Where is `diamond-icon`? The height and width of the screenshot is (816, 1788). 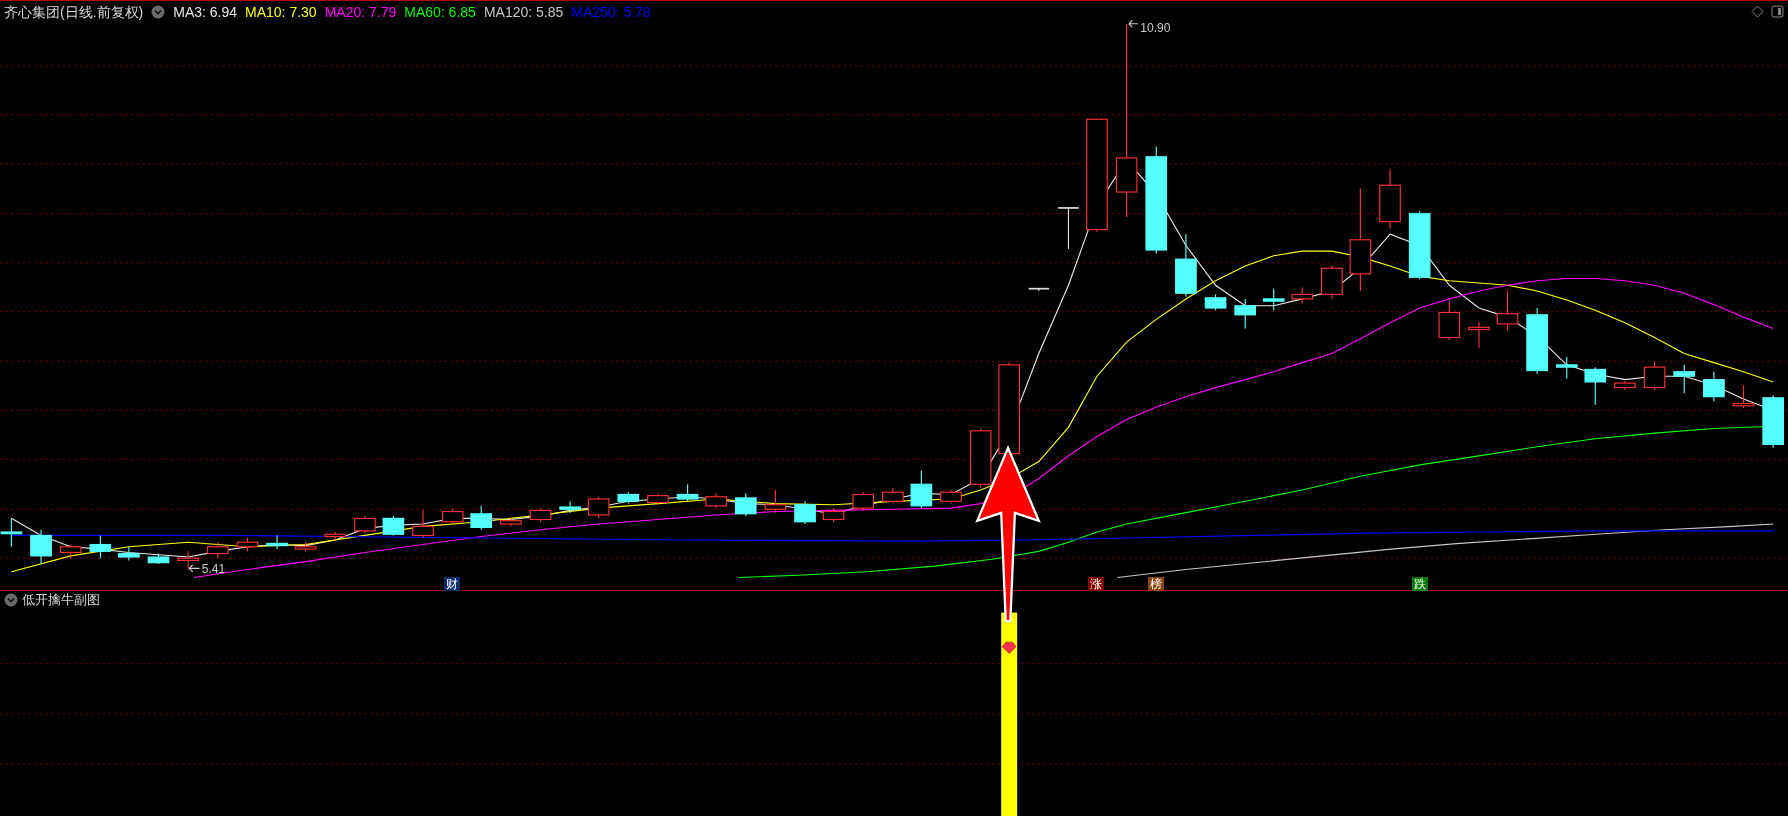
diamond-icon is located at coordinates (1757, 11).